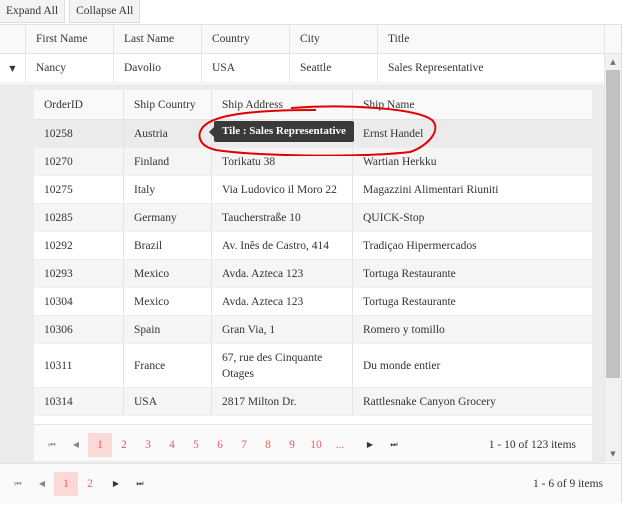  What do you see at coordinates (281, 245) in the screenshot?
I see `cell-ship-address: Av. Inês de Castro, 414` at bounding box center [281, 245].